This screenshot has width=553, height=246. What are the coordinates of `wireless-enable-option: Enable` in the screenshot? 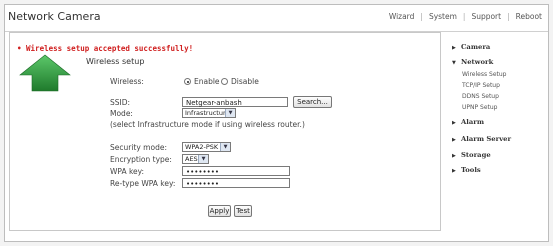 It's located at (202, 81).